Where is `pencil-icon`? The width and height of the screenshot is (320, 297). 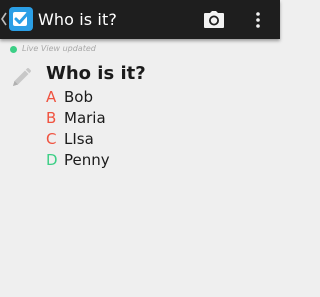
pencil-icon is located at coordinates (21, 78).